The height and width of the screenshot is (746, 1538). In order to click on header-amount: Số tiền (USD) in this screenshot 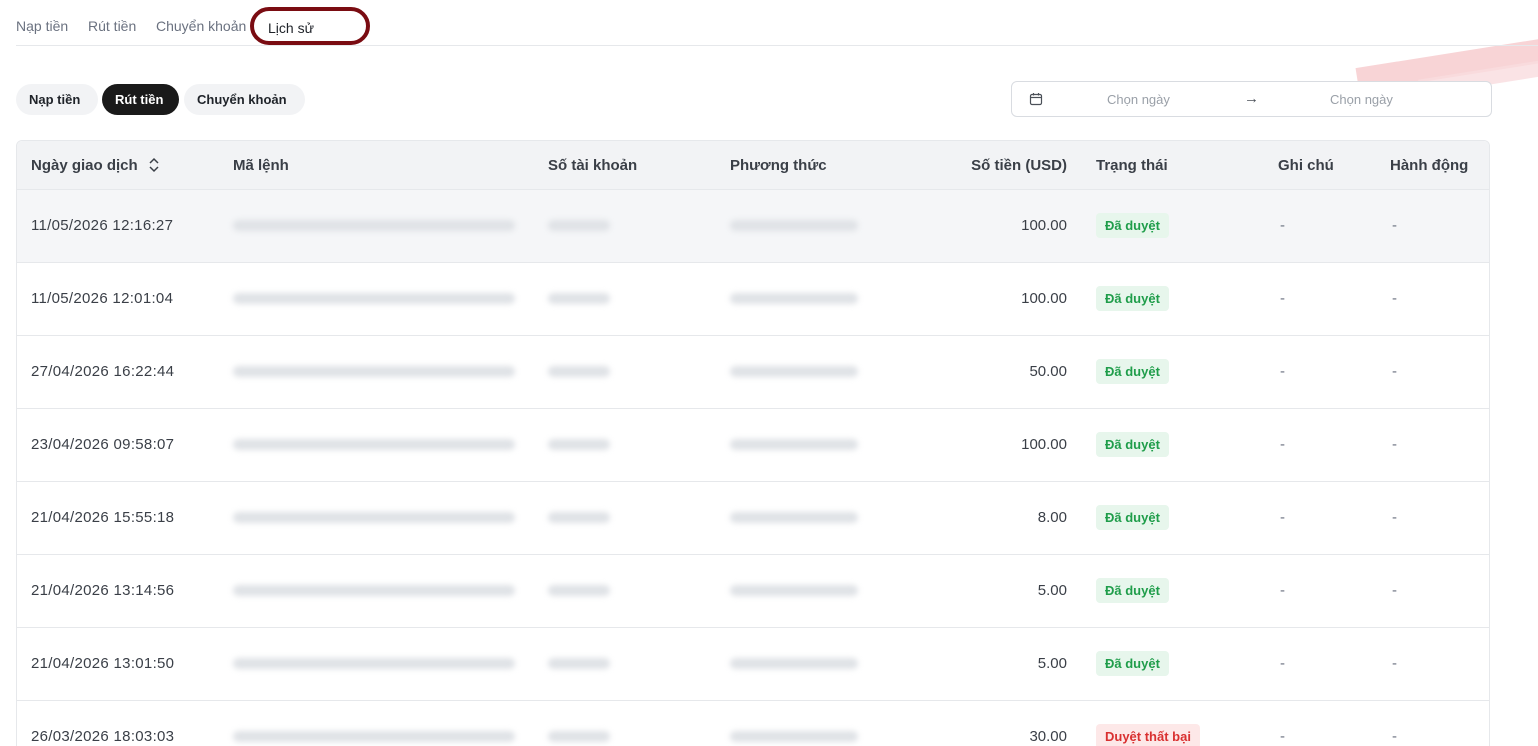, I will do `click(1019, 165)`.